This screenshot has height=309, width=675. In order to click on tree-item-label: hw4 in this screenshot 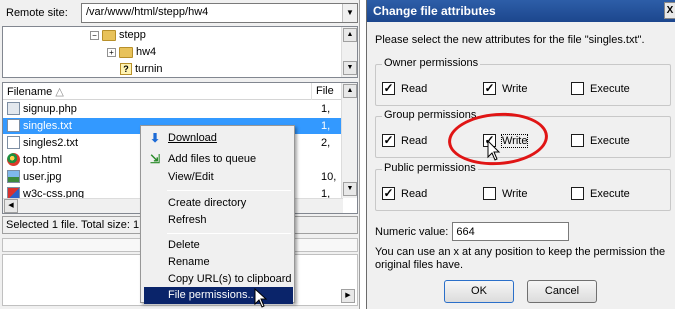, I will do `click(146, 52)`.